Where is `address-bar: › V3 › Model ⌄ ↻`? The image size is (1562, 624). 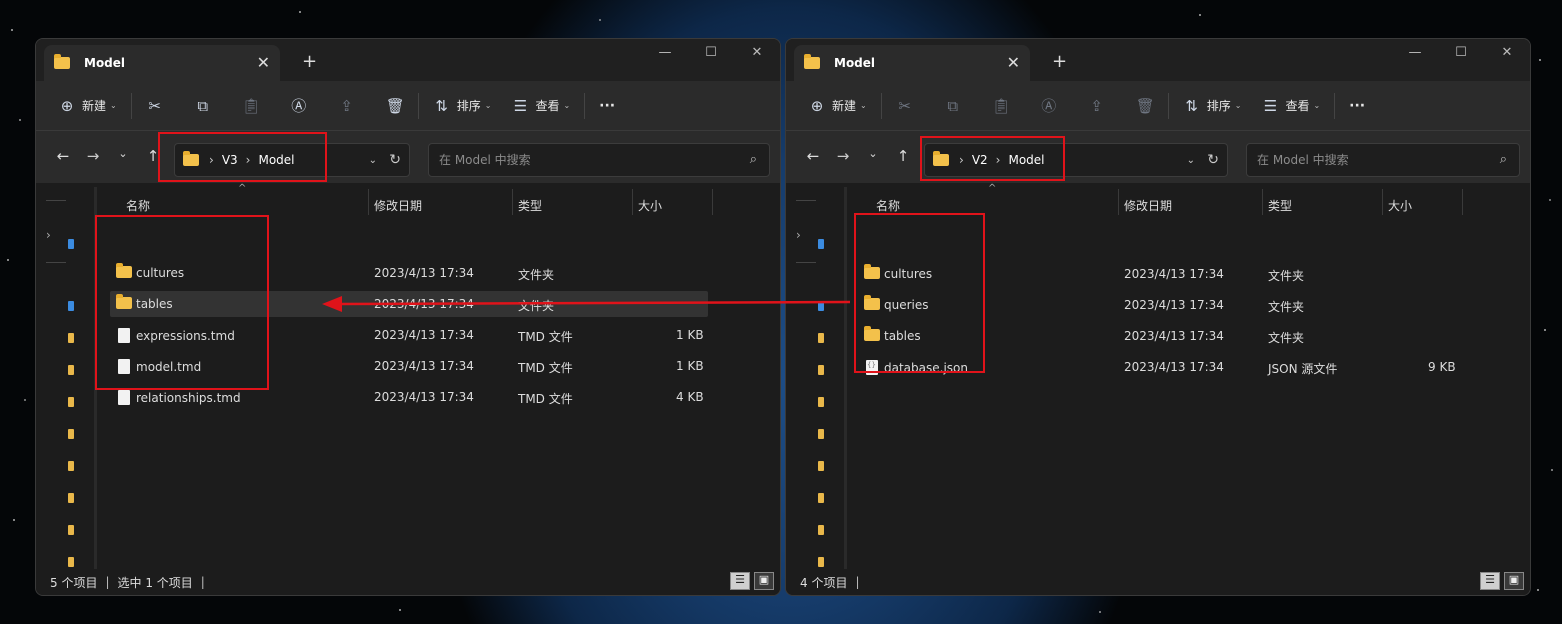 address-bar: › V3 › Model ⌄ ↻ is located at coordinates (292, 160).